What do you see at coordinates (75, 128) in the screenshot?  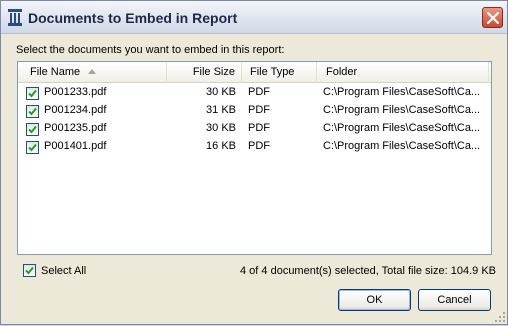 I see `file-name: P001235.pdf` at bounding box center [75, 128].